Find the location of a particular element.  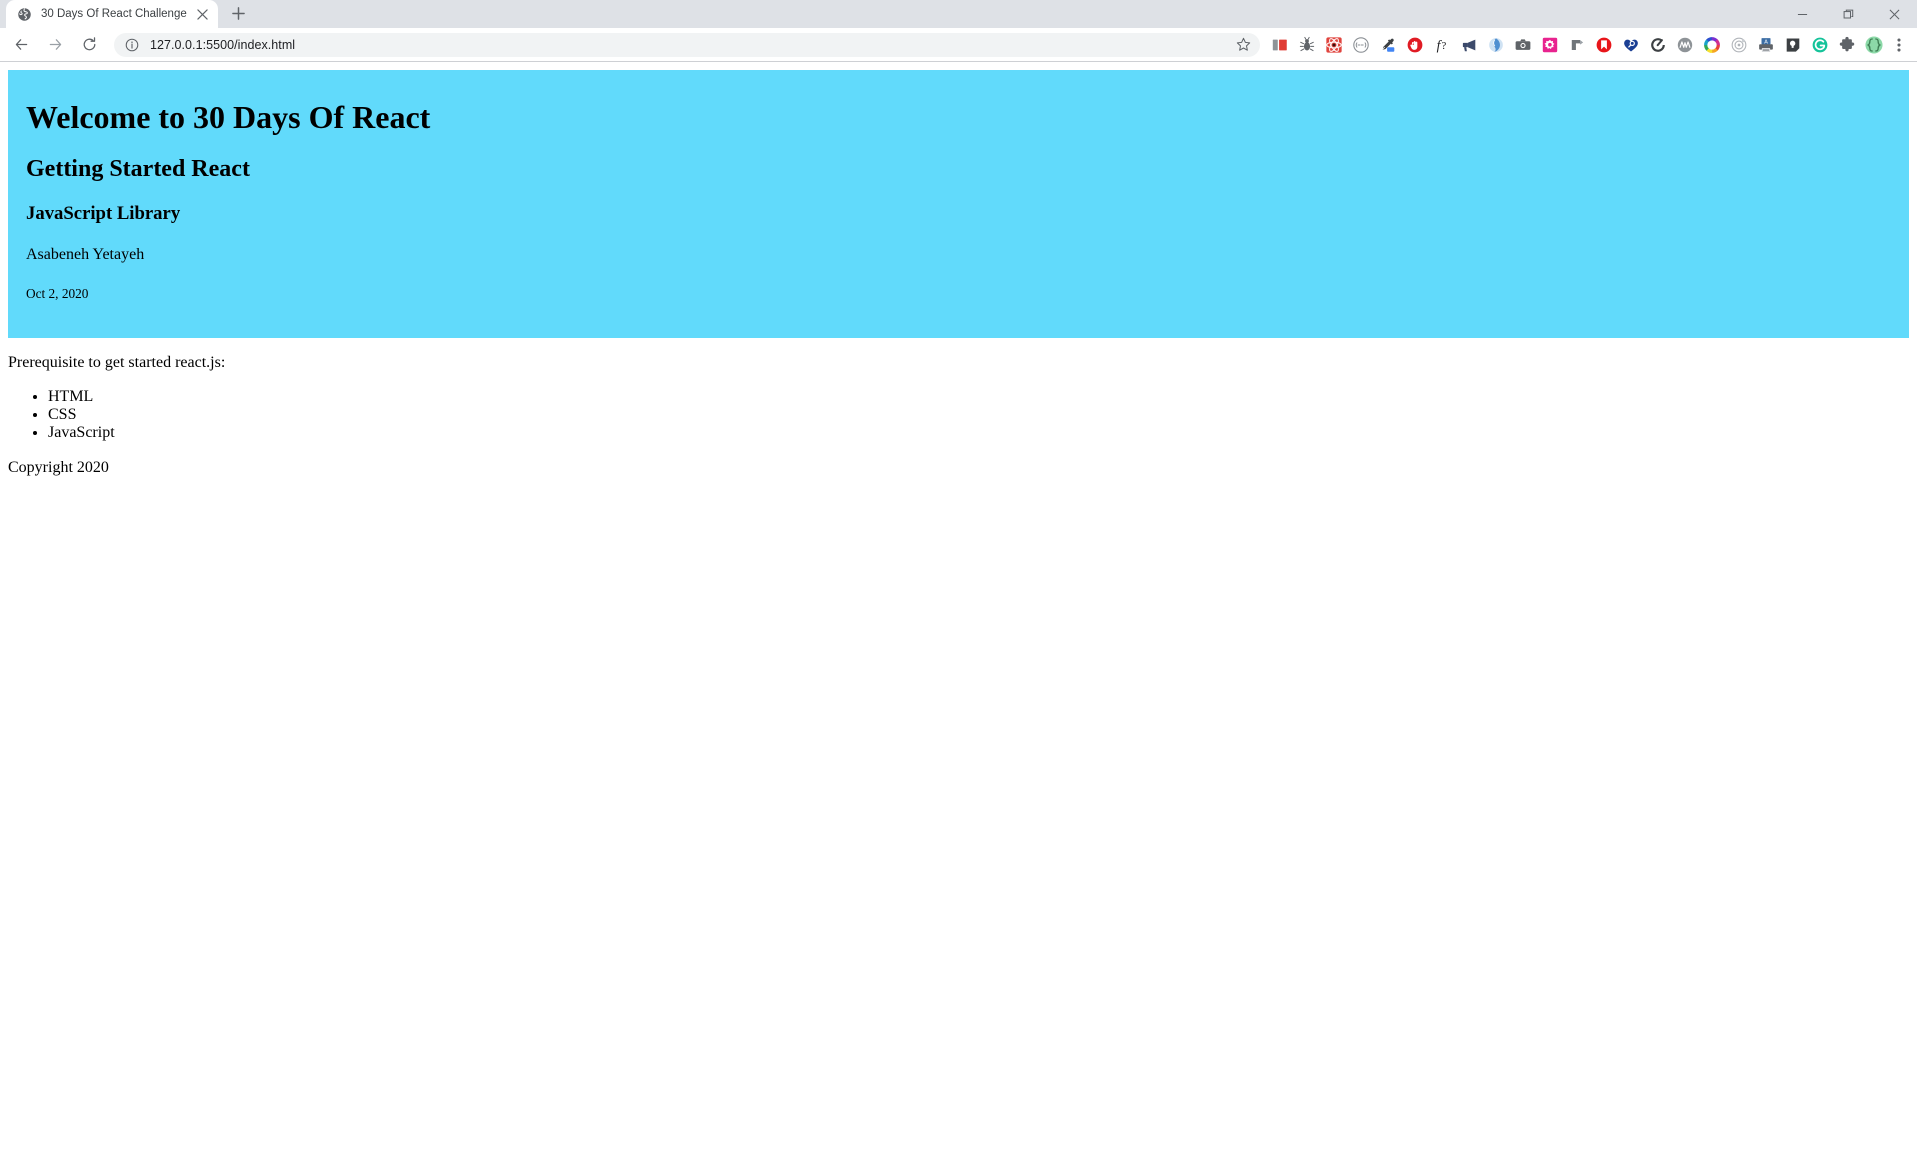

target-rings-icon is located at coordinates (1738, 45).